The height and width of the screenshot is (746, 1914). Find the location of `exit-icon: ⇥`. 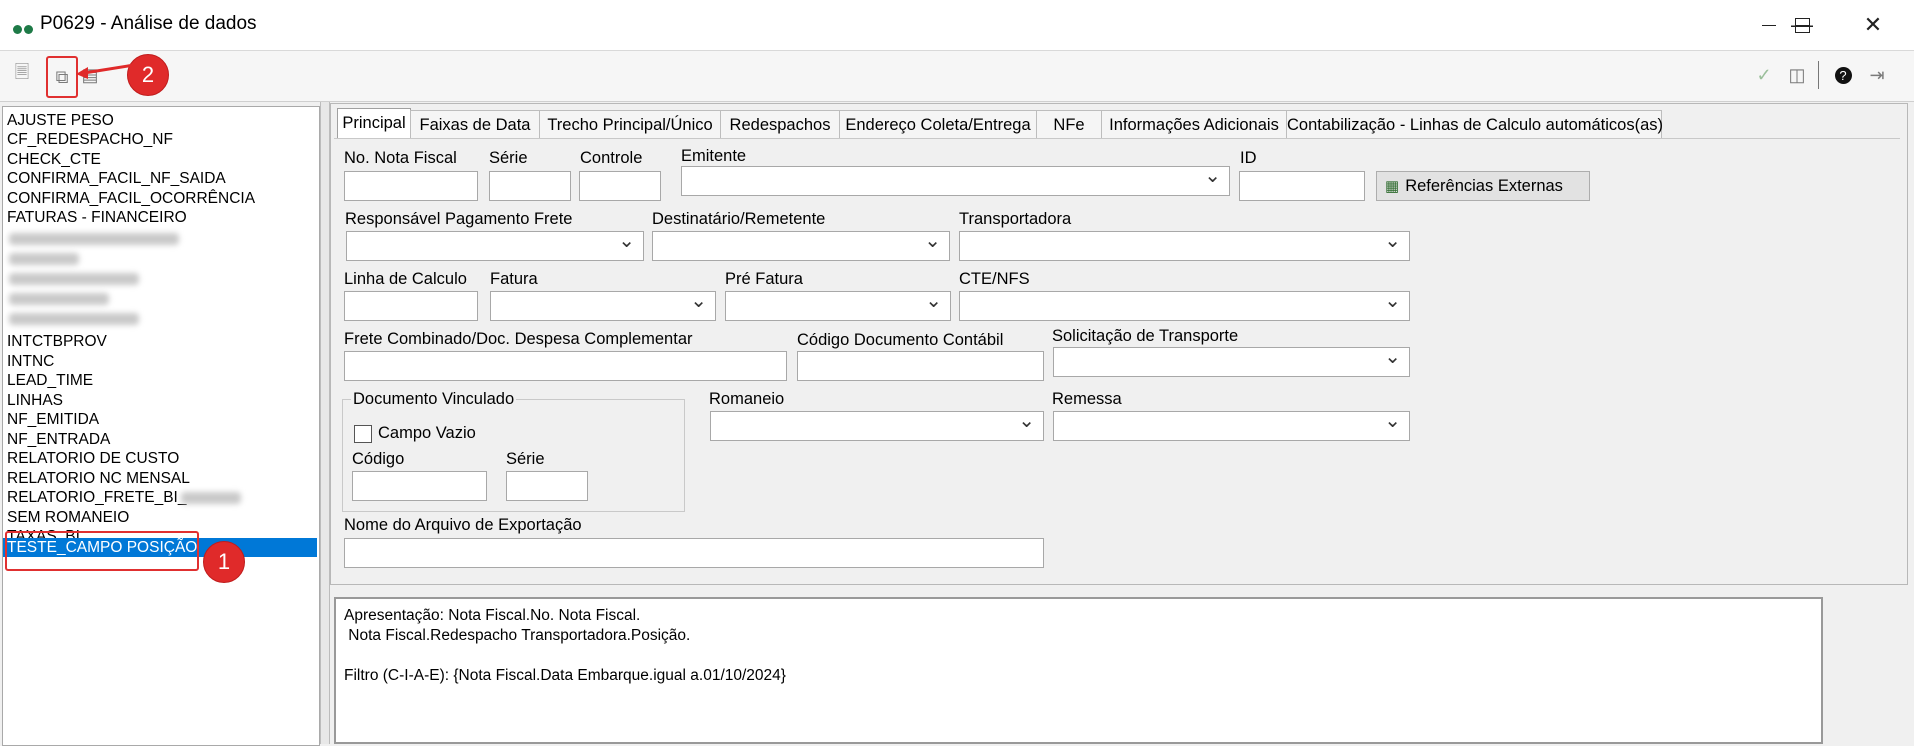

exit-icon: ⇥ is located at coordinates (1877, 75).